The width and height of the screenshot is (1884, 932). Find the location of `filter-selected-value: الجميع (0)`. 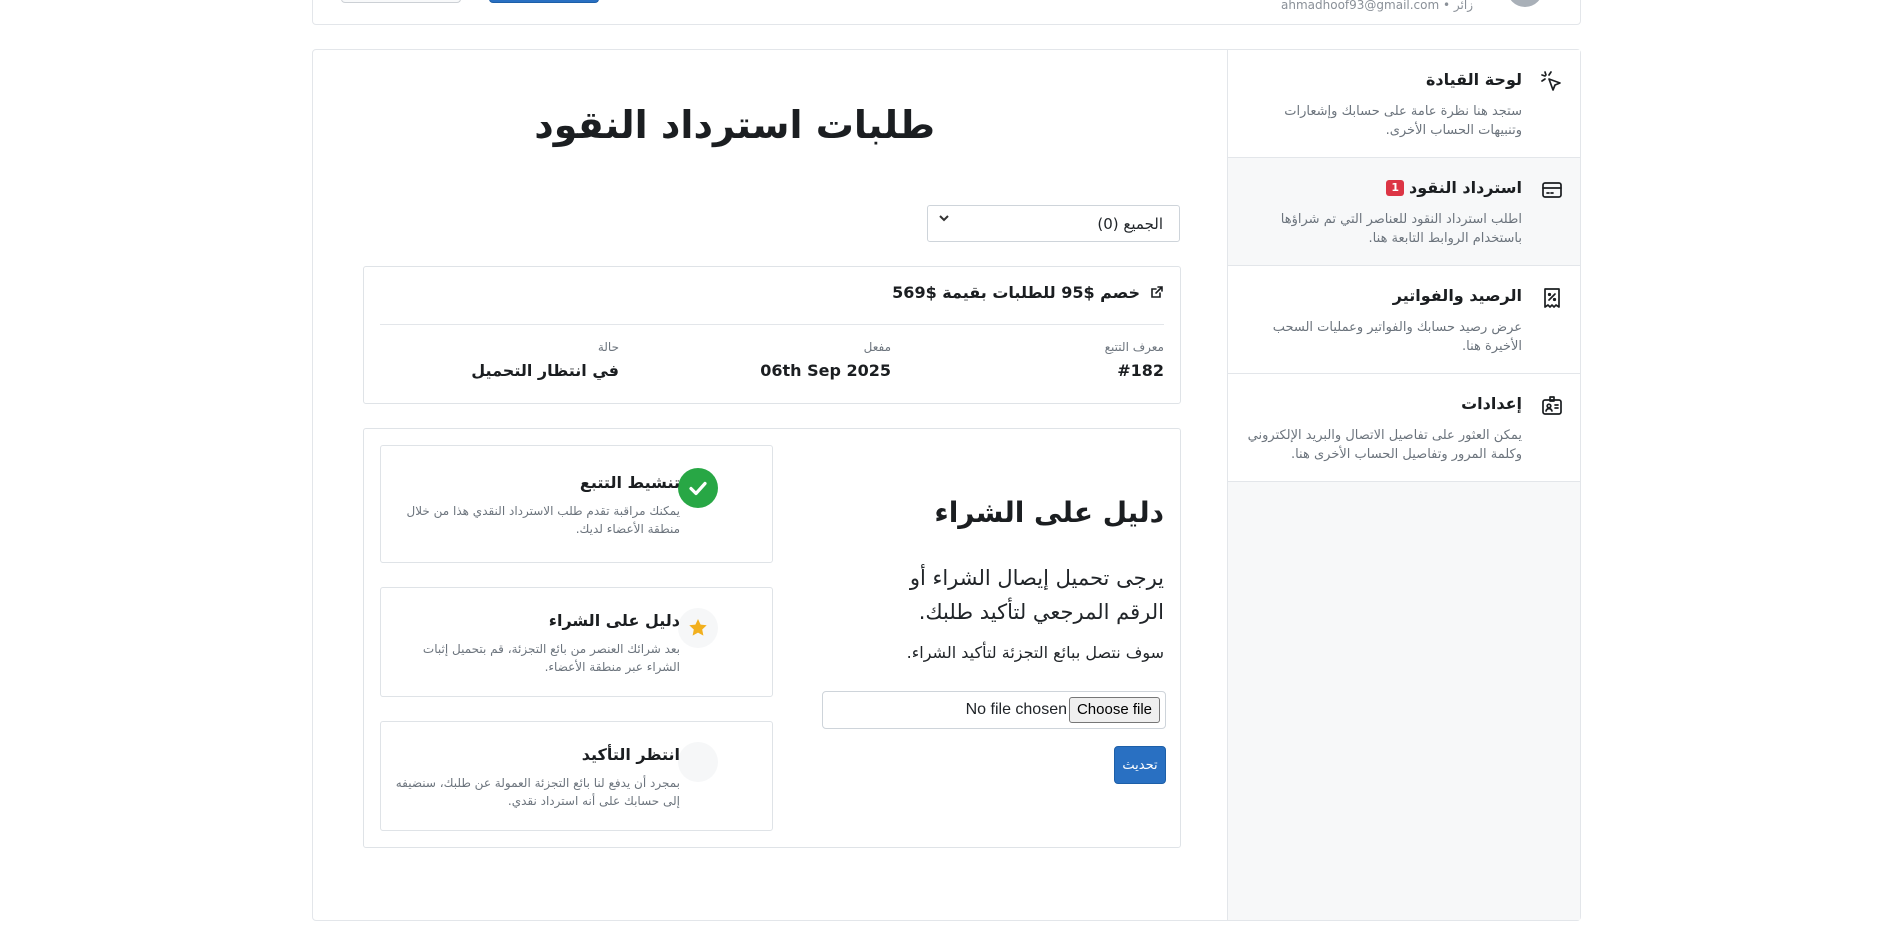

filter-selected-value: الجميع (0) is located at coordinates (1130, 224).